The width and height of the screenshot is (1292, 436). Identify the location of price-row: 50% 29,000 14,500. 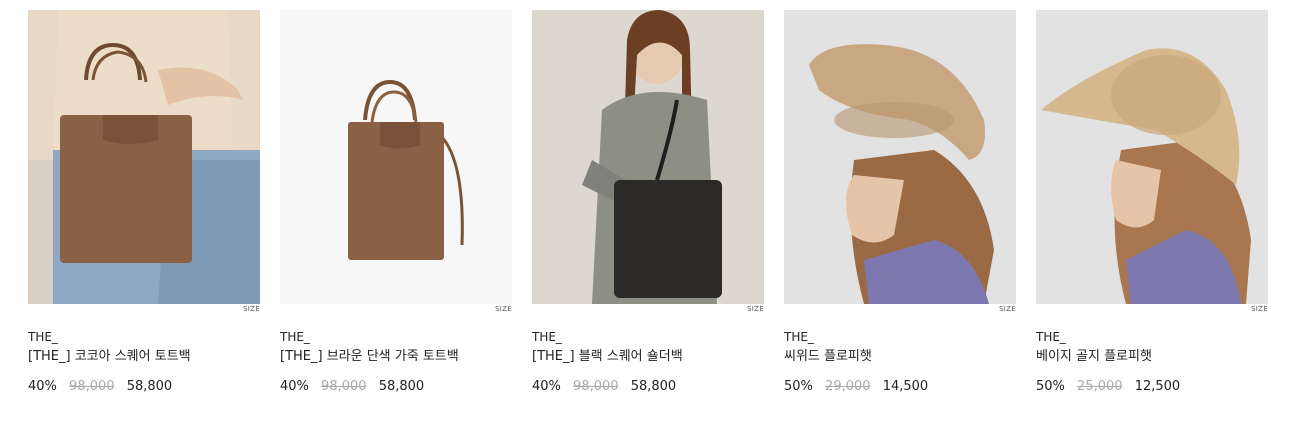
(900, 387).